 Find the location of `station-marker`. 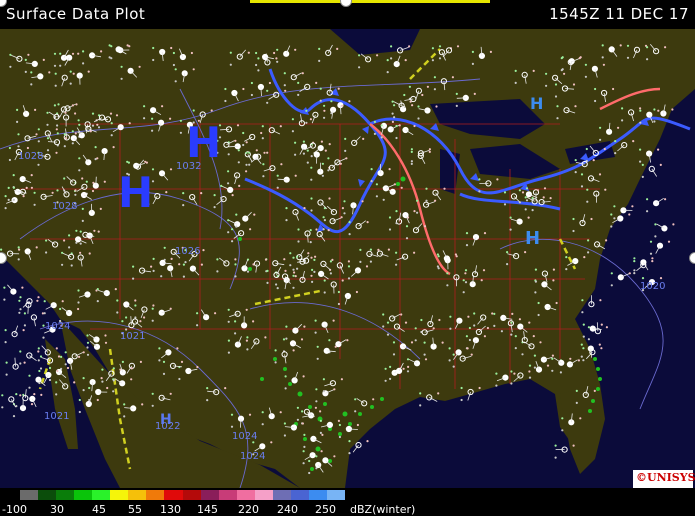

station-marker is located at coordinates (575, 261).